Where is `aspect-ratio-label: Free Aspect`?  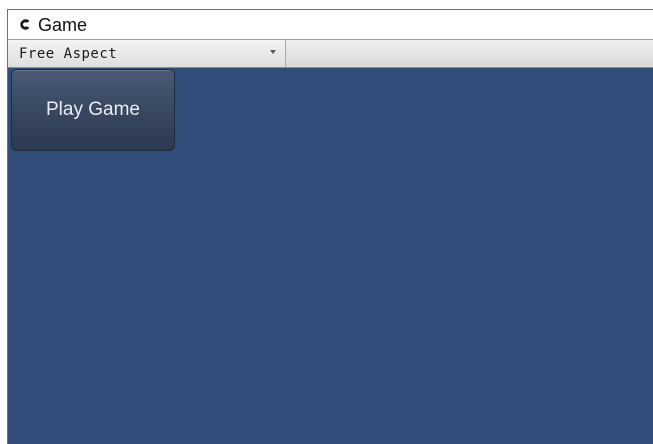
aspect-ratio-label: Free Aspect is located at coordinates (68, 53).